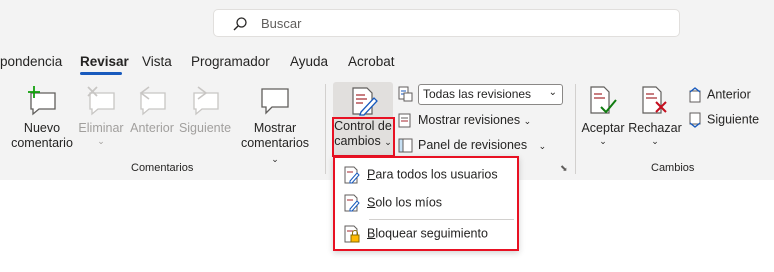 This screenshot has width=774, height=272. I want to click on search-icon, so click(240, 24).